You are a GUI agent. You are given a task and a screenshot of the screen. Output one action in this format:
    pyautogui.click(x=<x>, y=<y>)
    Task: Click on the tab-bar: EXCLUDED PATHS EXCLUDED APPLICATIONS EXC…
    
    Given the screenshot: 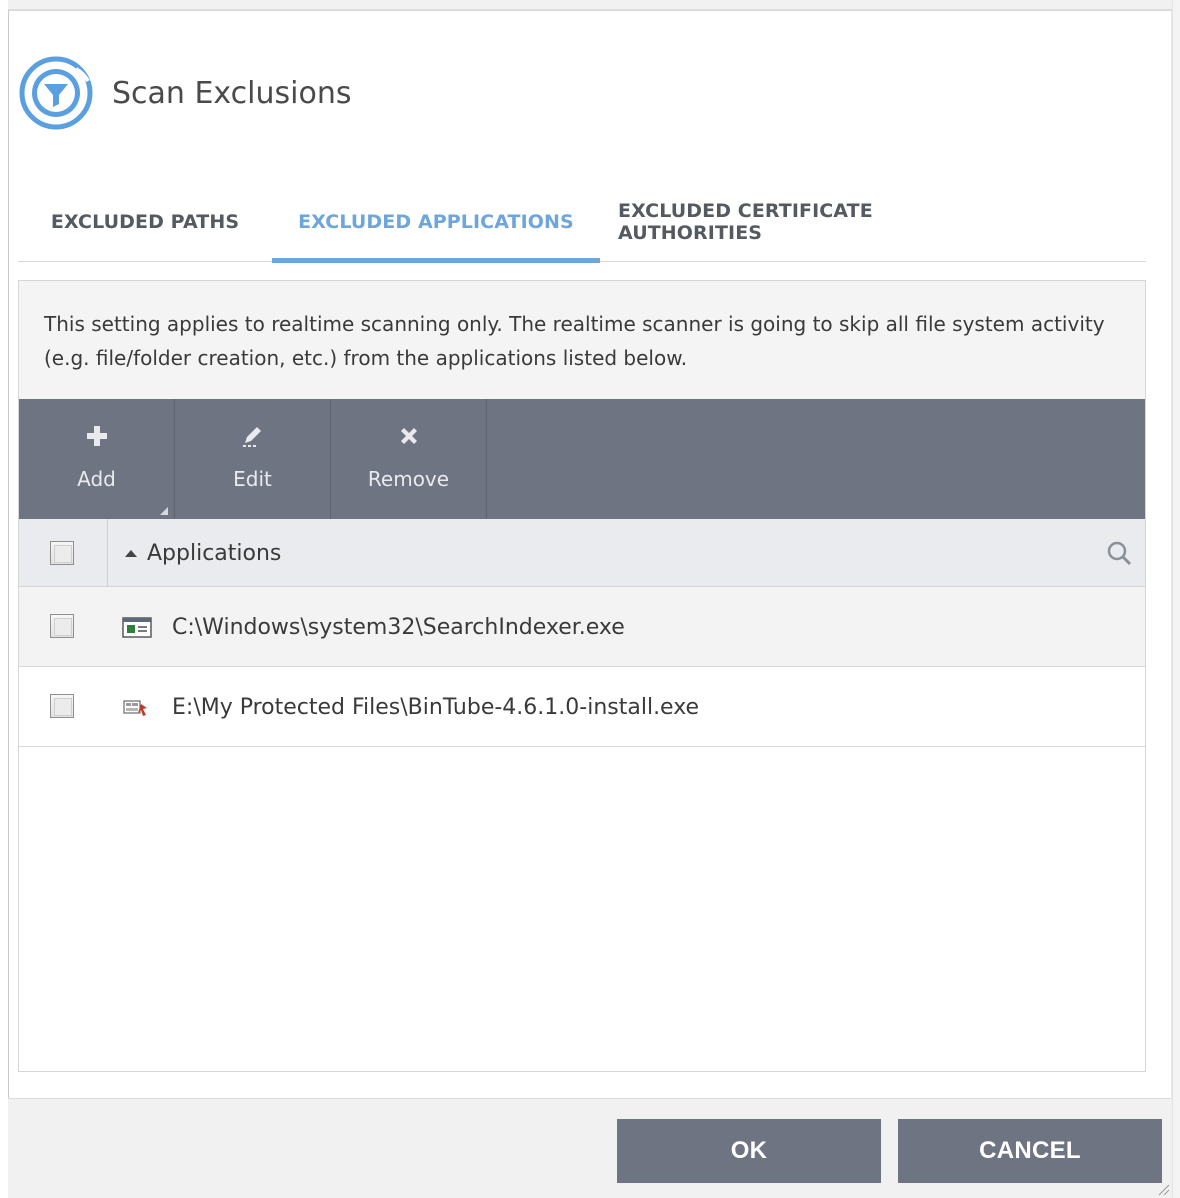 What is the action you would take?
    pyautogui.click(x=582, y=222)
    